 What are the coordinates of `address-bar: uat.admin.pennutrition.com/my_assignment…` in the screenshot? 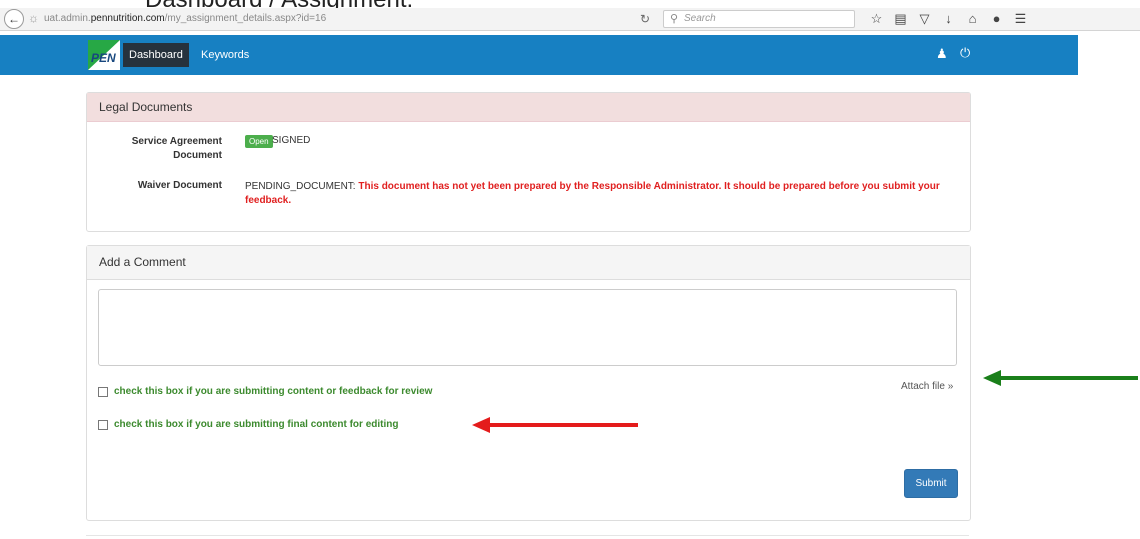 It's located at (185, 18).